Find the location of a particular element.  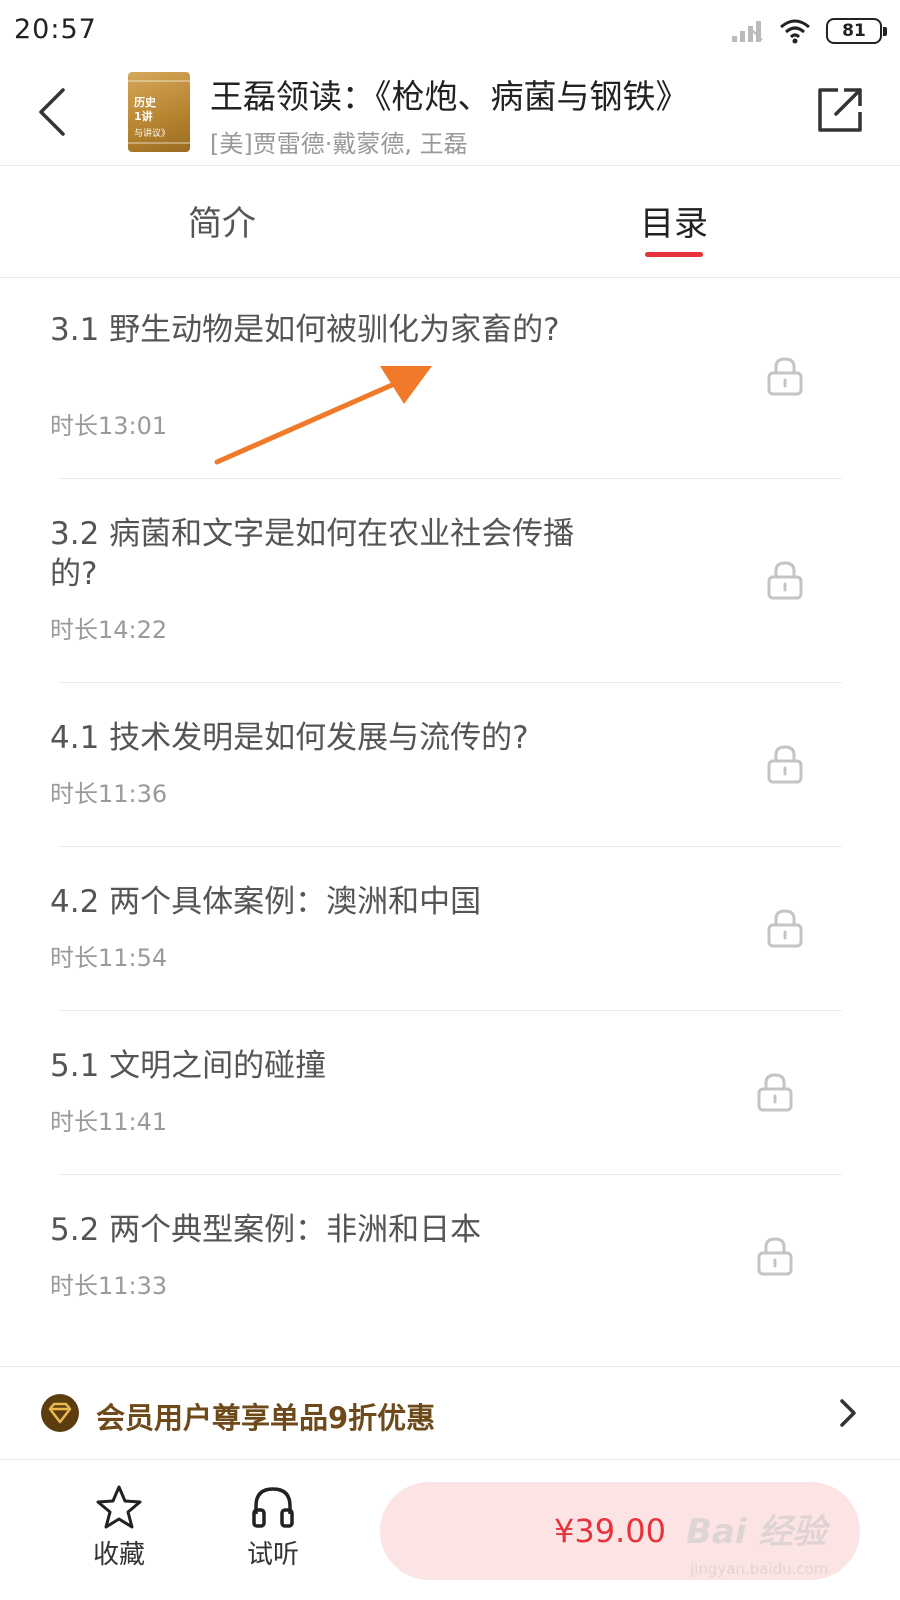

chapter-item: 4.1 技术发明是如何发展与流传的? 时长11:36 is located at coordinates (450, 783).